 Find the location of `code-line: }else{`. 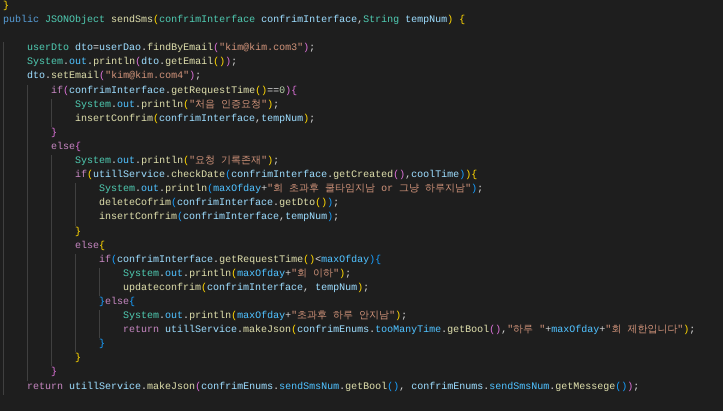

code-line: }else{ is located at coordinates (117, 303).